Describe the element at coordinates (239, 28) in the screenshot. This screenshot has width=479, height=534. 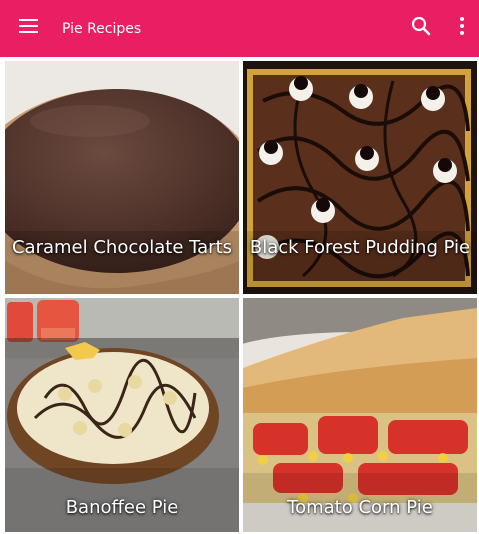
I see `app-bar: Pie Recipes` at that location.